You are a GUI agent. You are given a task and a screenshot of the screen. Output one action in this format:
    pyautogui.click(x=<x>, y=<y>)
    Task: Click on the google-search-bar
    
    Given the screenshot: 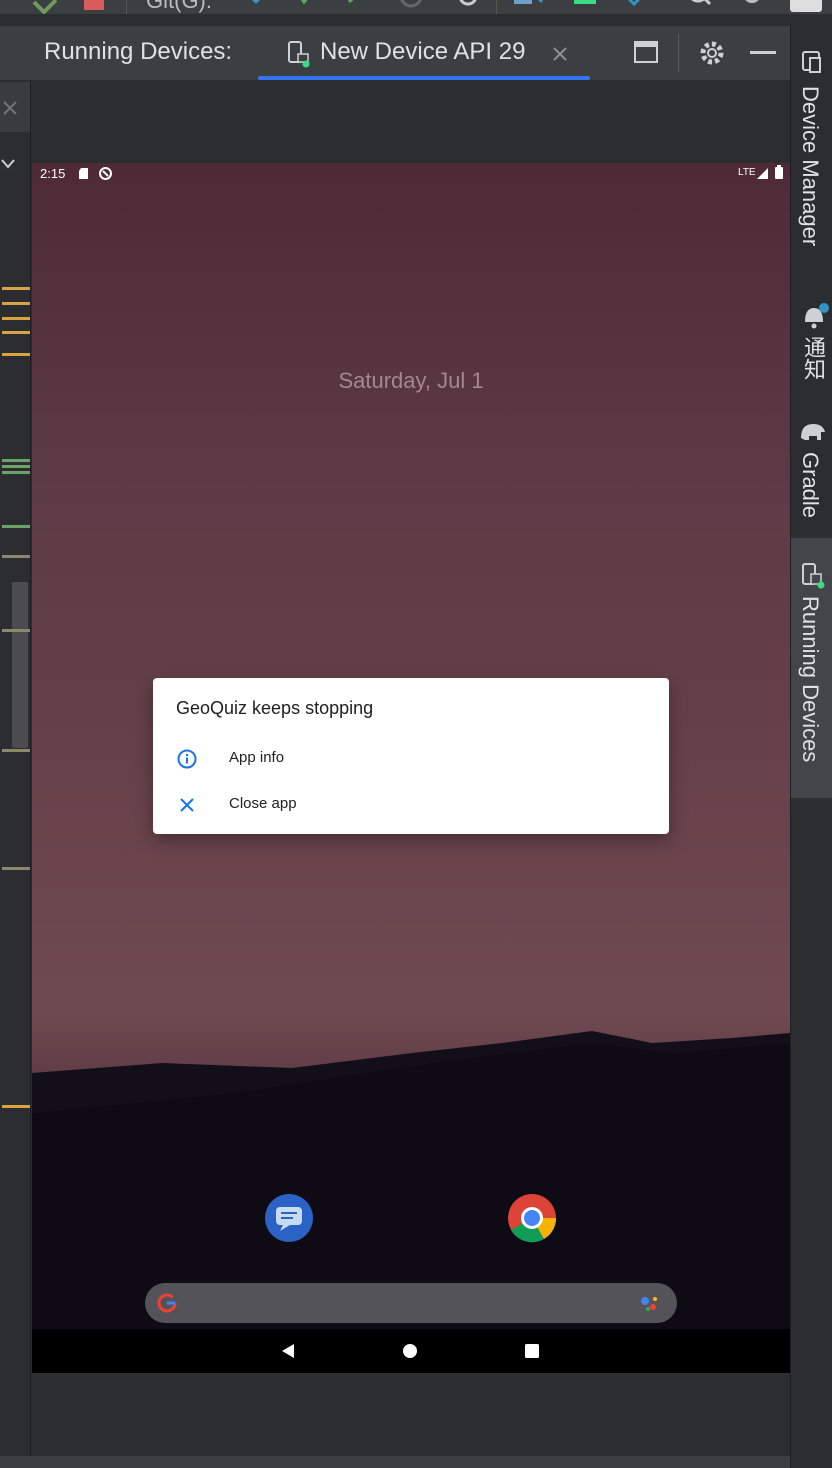 What is the action you would take?
    pyautogui.click(x=411, y=1303)
    